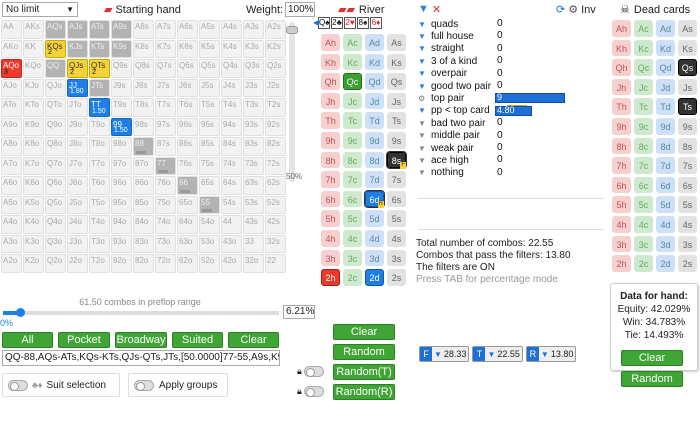  What do you see at coordinates (396, 42) in the screenshot?
I see `river-card: As` at bounding box center [396, 42].